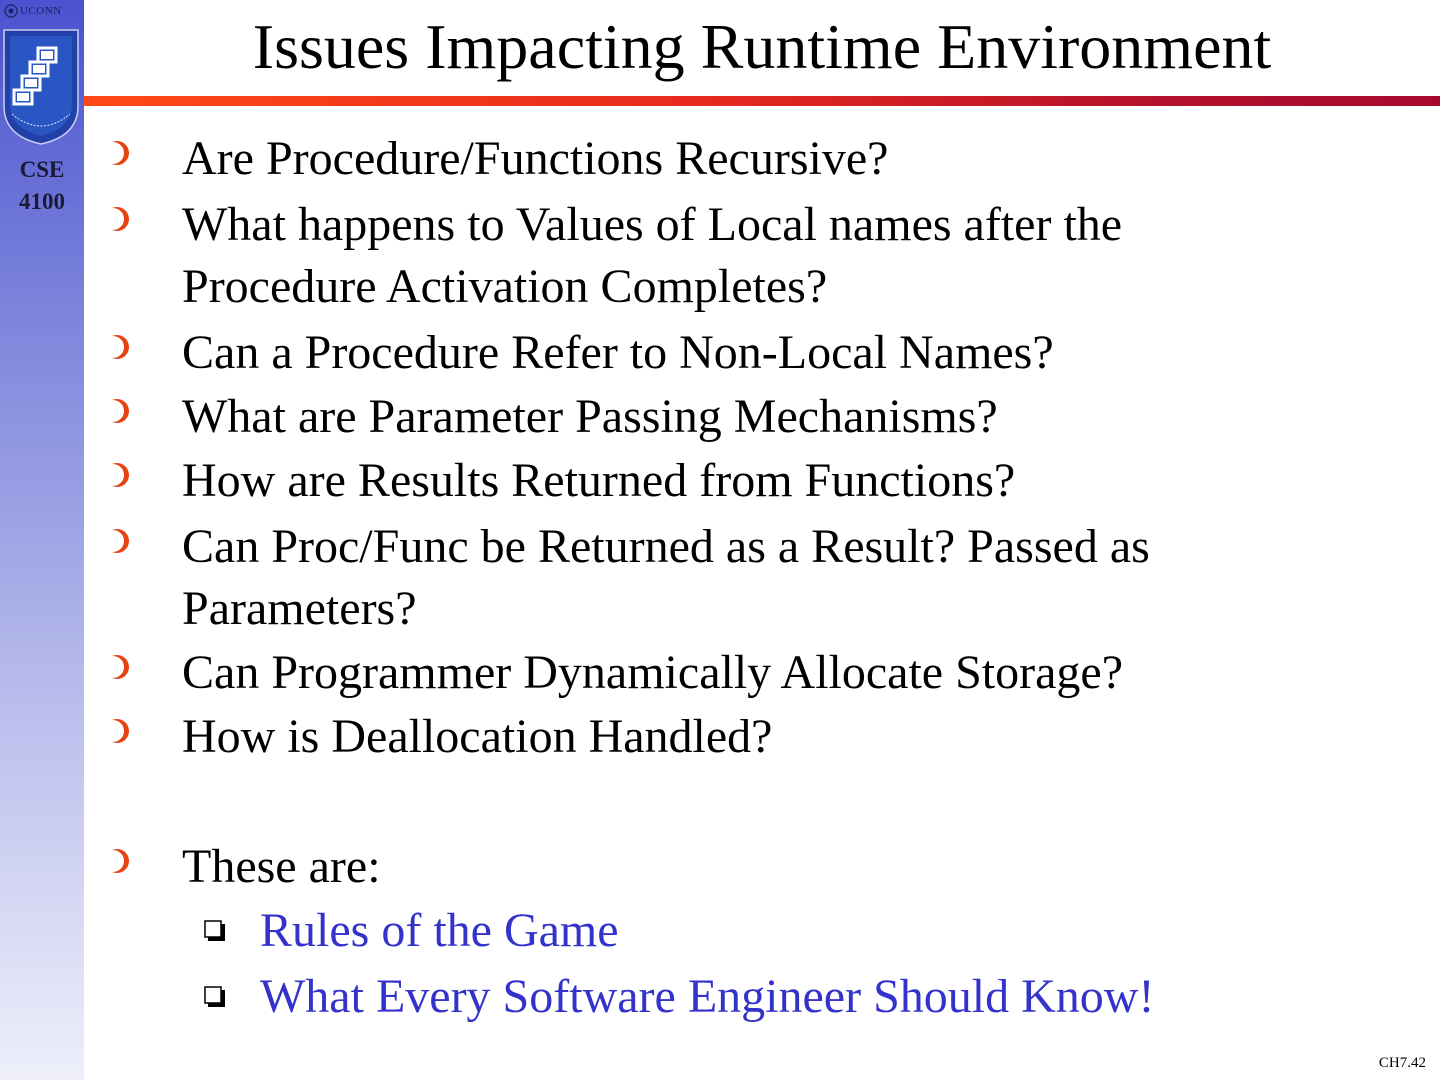  Describe the element at coordinates (11, 11) in the screenshot. I see `uconn-seal-icon` at that location.